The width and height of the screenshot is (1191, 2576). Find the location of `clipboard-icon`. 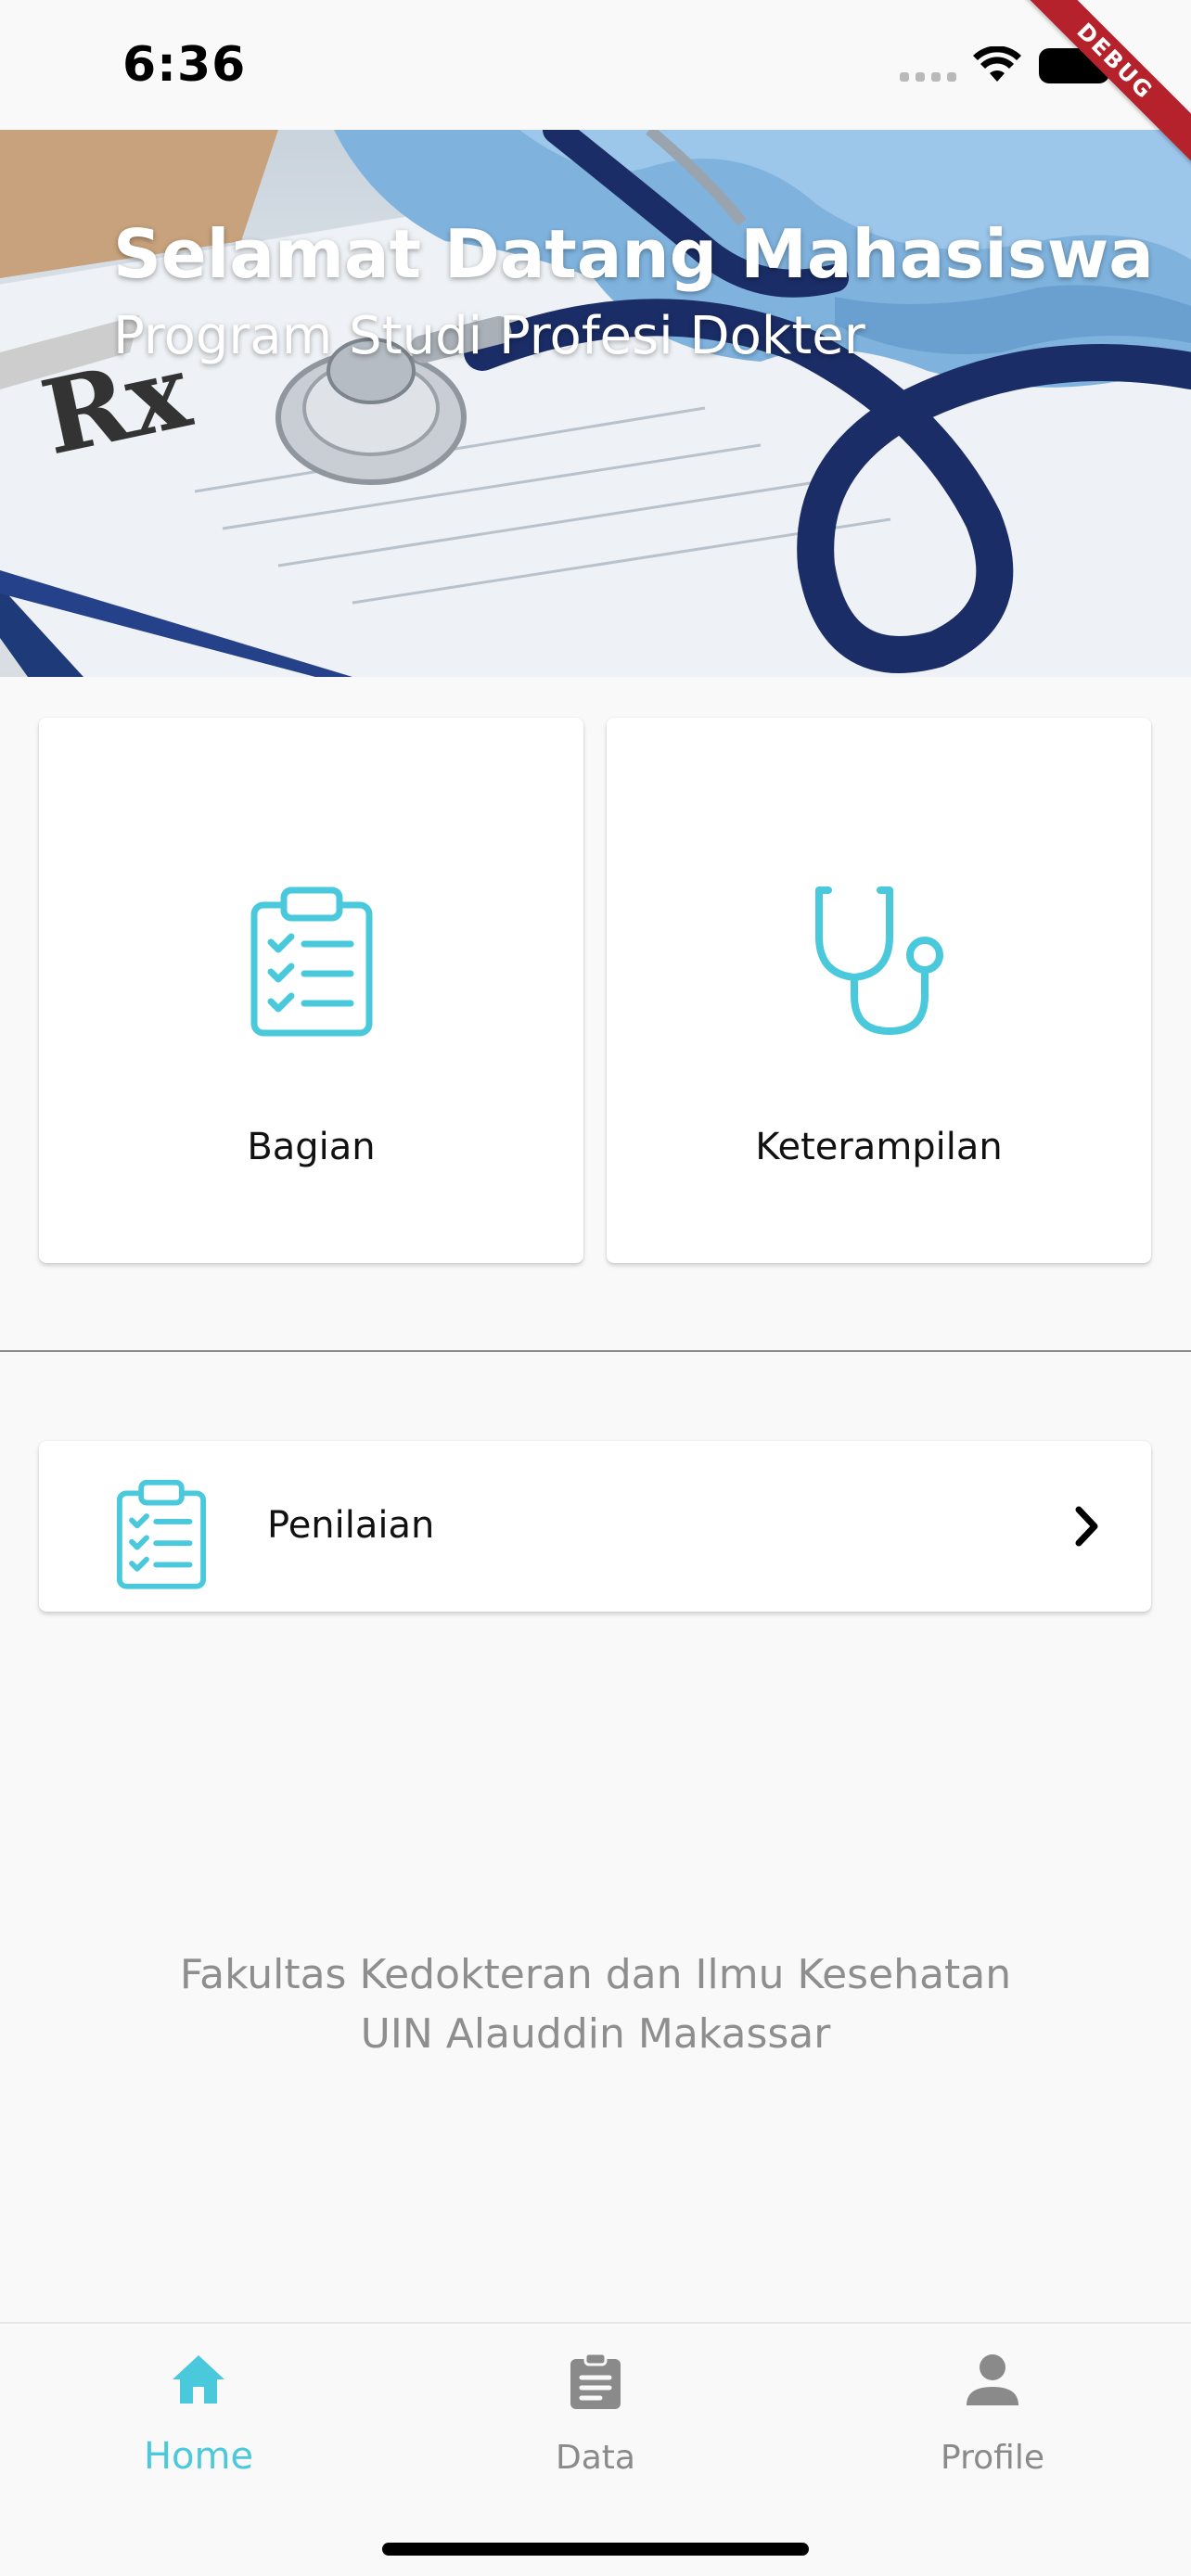

clipboard-icon is located at coordinates (595, 2380).